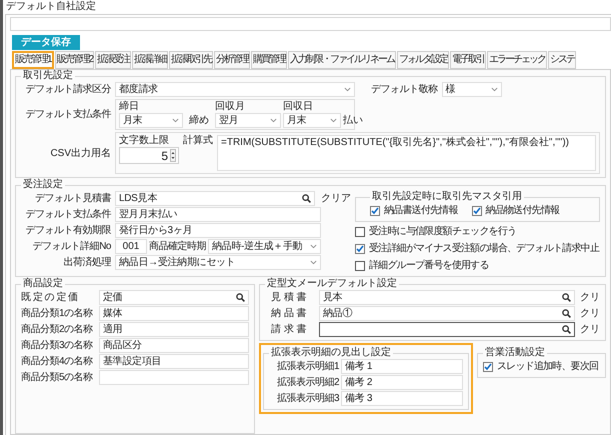  What do you see at coordinates (199, 121) in the screenshot?
I see `field-text: 締め` at bounding box center [199, 121].